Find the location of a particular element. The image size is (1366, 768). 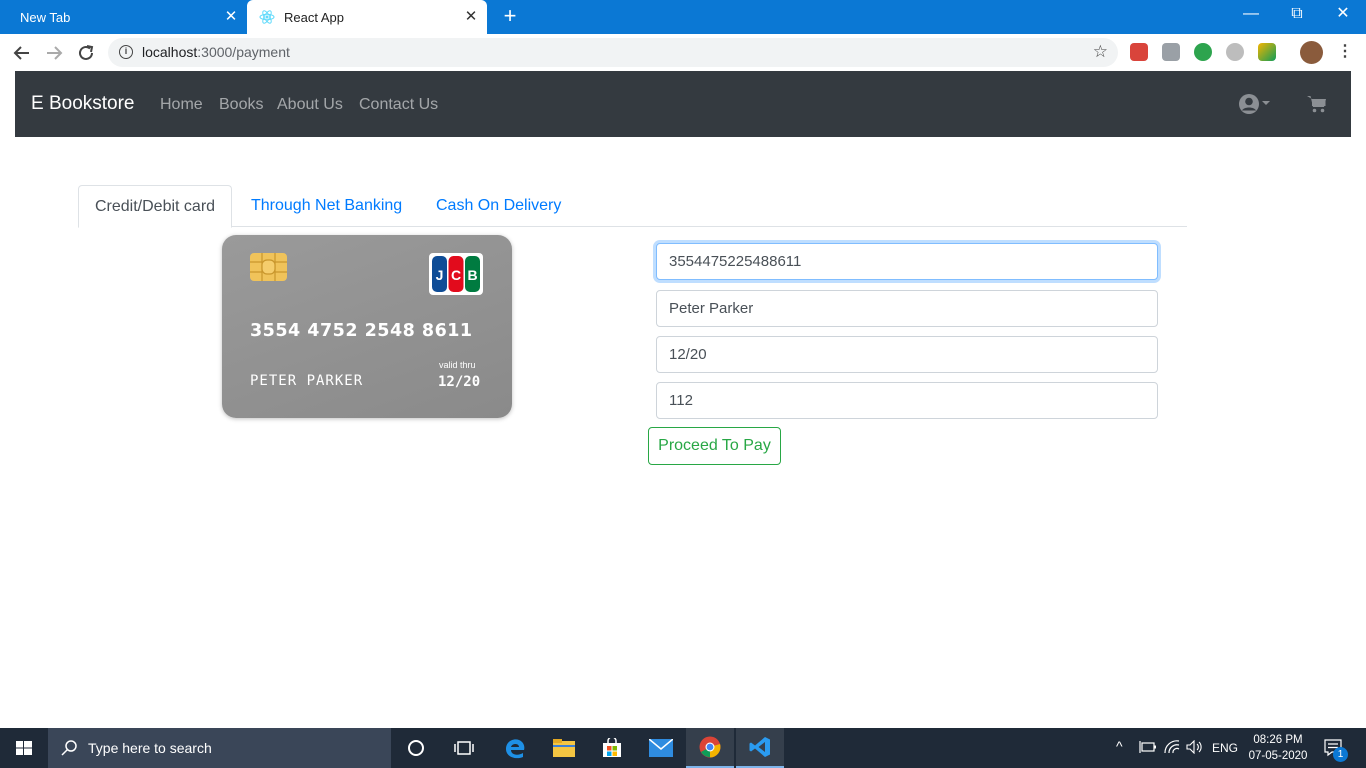

bookmark-star-icon: ☆ is located at coordinates (1100, 52).